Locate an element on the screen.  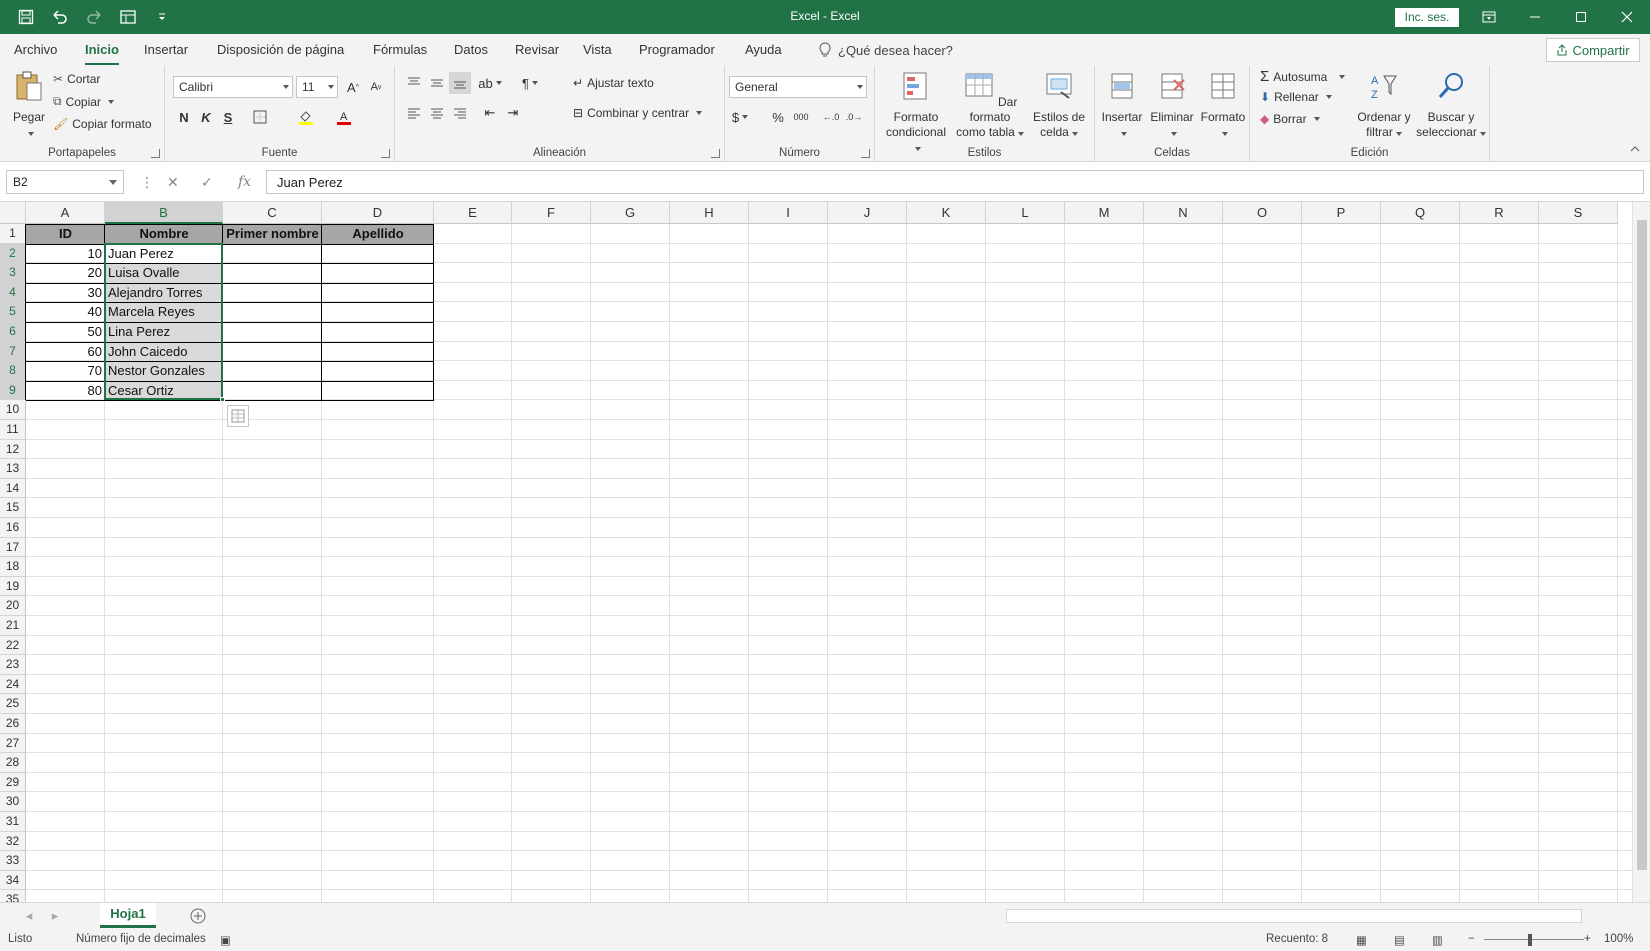
column-header-s: S is located at coordinates (1578, 213).